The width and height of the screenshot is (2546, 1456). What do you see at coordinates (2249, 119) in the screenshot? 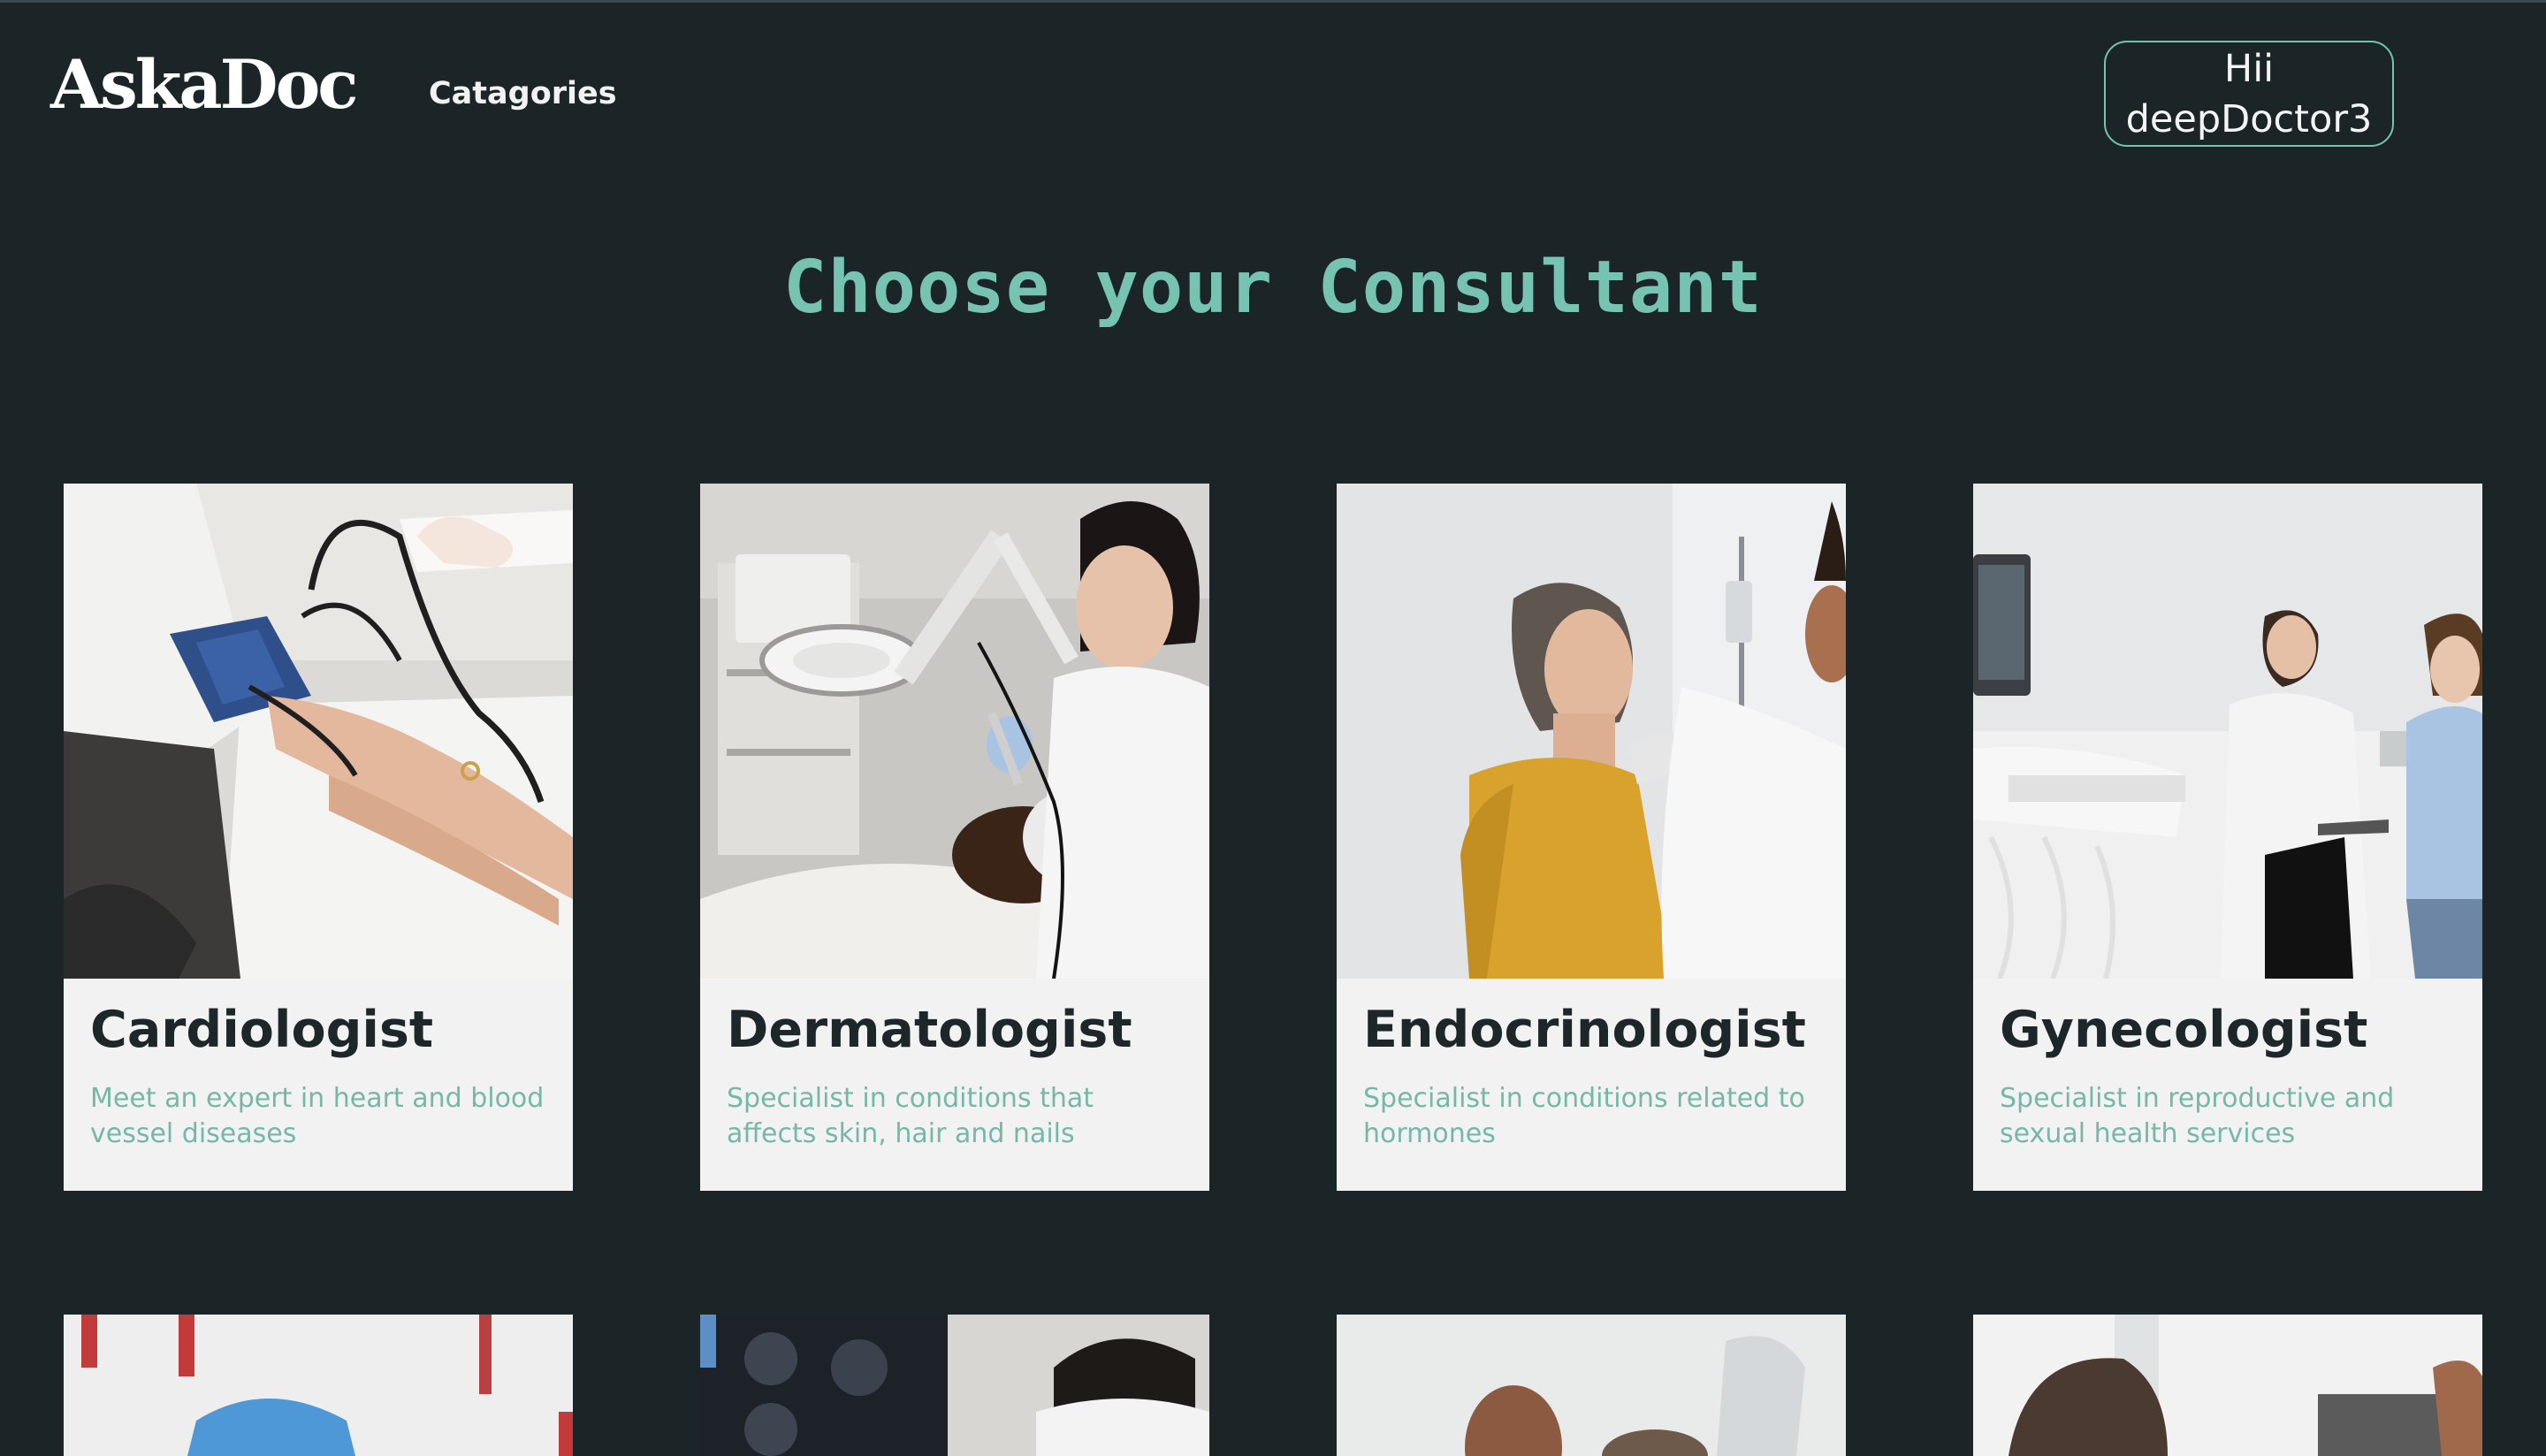
I see `user-name-text: deepDoctor3` at bounding box center [2249, 119].